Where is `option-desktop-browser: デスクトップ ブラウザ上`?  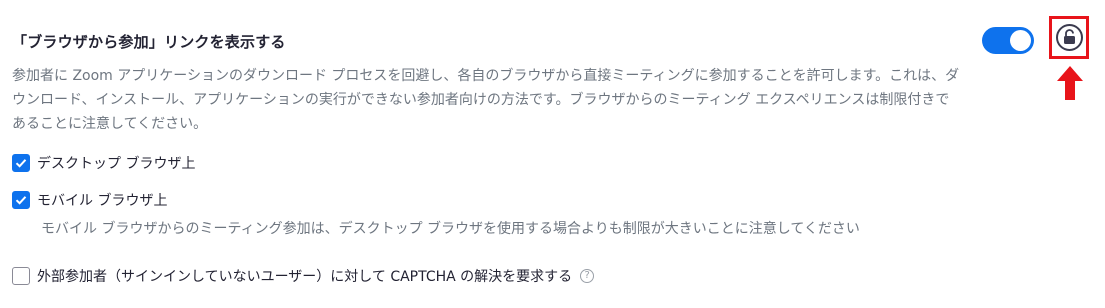
option-desktop-browser: デスクトップ ブラウザ上 is located at coordinates (103, 163).